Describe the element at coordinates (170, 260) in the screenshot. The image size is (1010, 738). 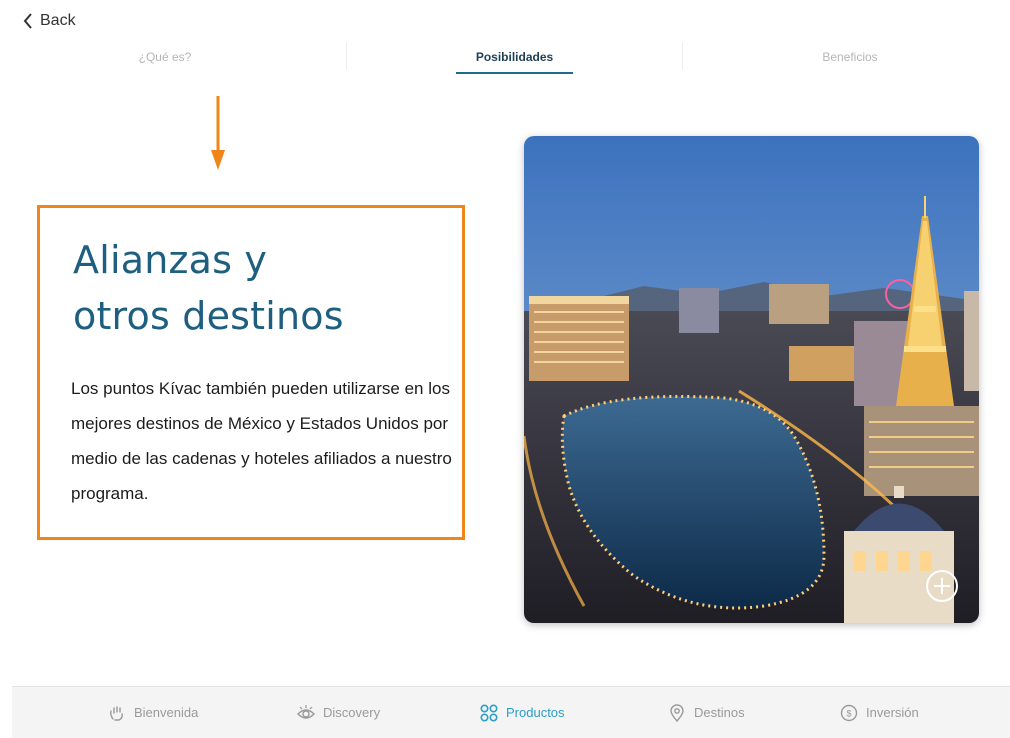
I see `headline-line-1: Alianzas y` at that location.